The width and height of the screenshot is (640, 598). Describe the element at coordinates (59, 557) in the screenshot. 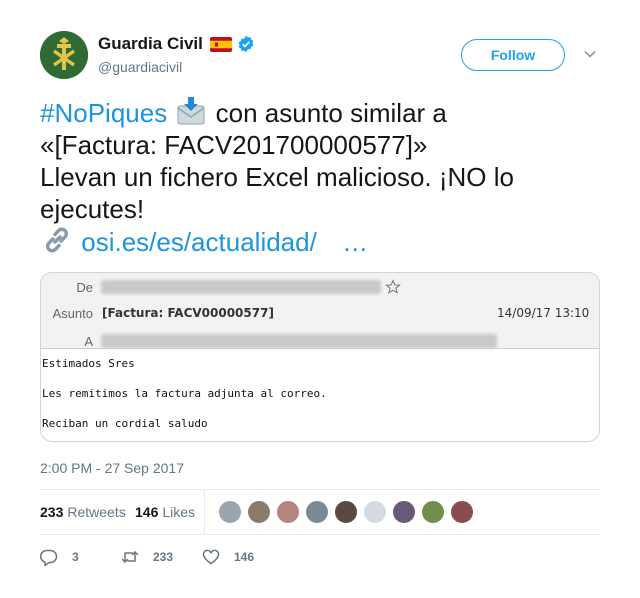

I see `reply-button: 3` at that location.